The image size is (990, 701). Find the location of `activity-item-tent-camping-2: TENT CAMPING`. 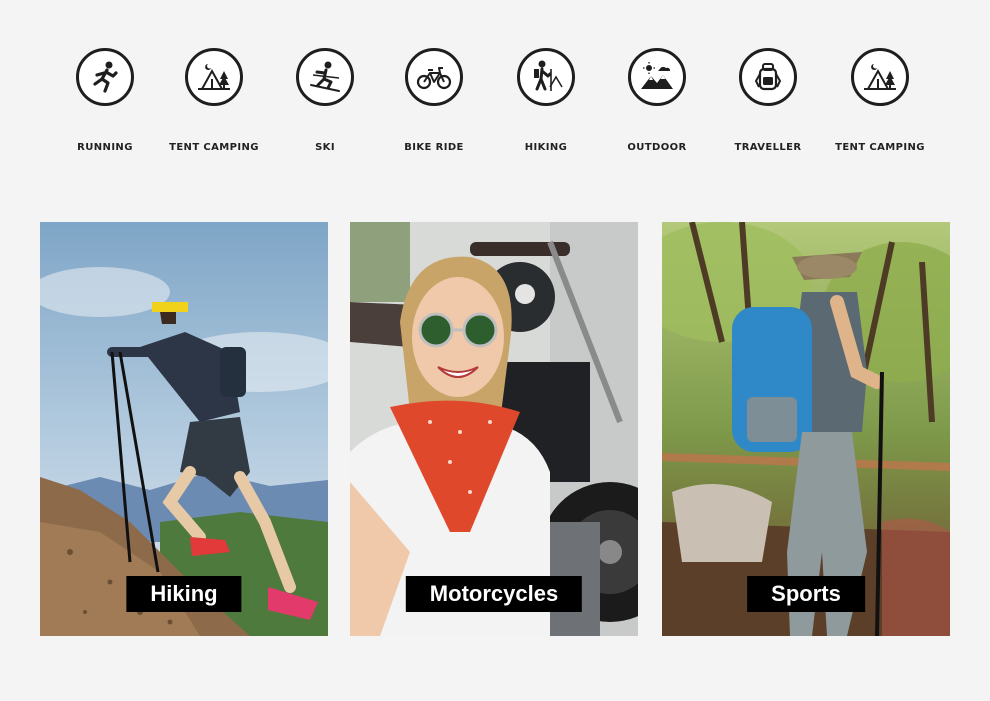

activity-item-tent-camping-2: TENT CAMPING is located at coordinates (880, 100).